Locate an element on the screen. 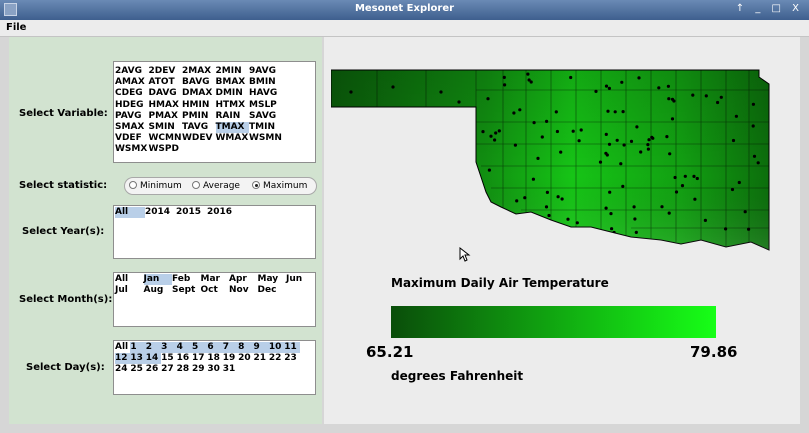  day-option-24: 24 is located at coordinates (122, 369).